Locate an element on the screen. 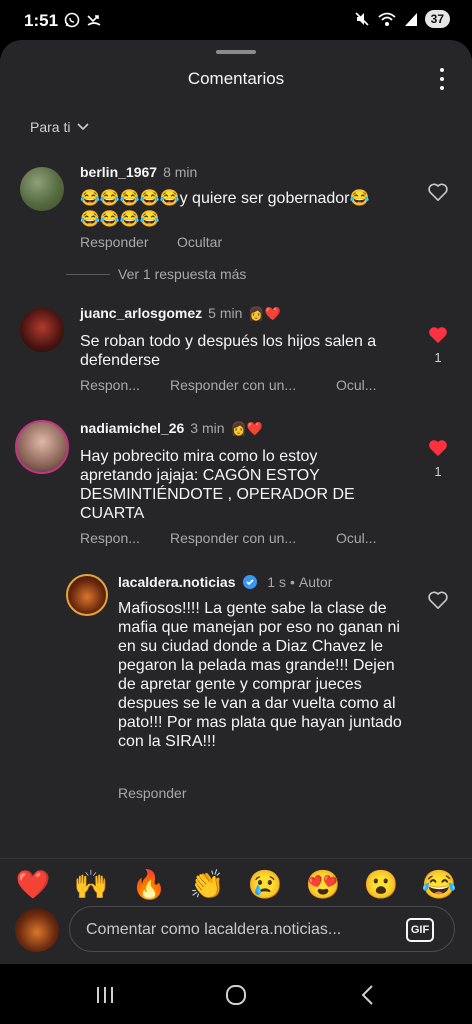 This screenshot has width=472, height=1024. comment-composer: GIF is located at coordinates (262, 929).